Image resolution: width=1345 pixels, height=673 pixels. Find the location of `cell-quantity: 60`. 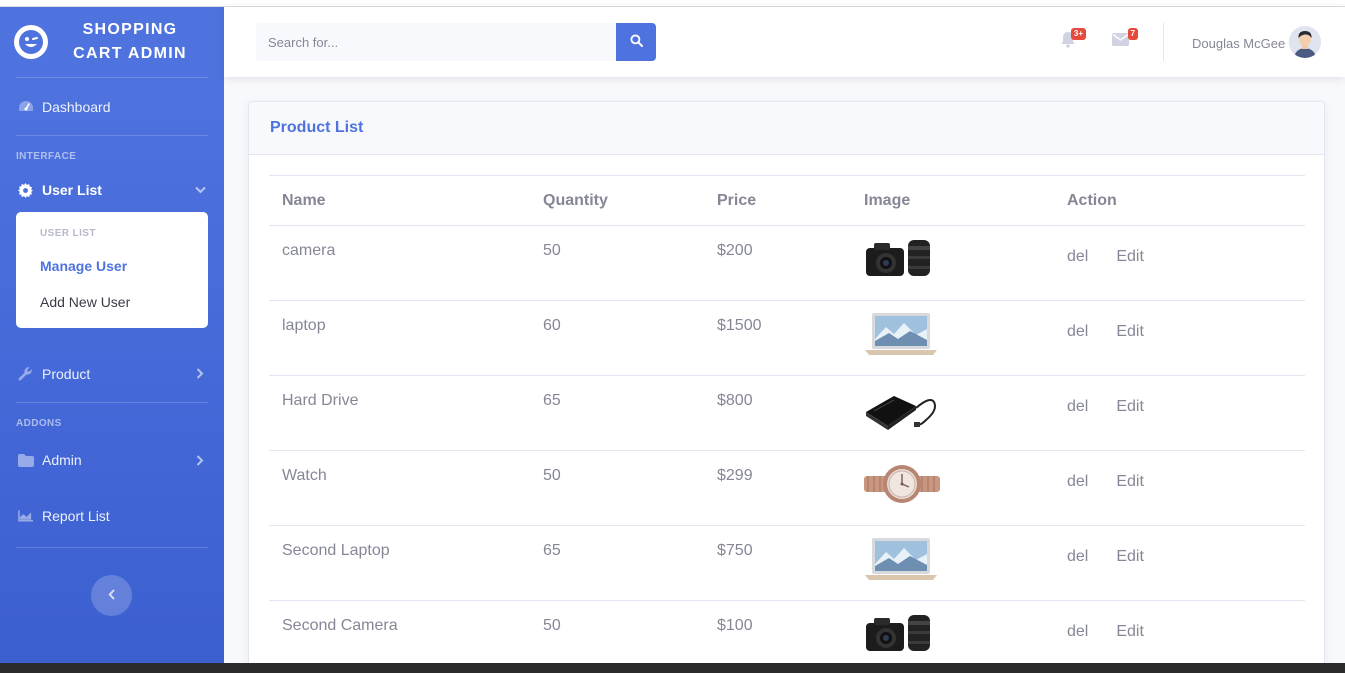

cell-quantity: 60 is located at coordinates (617, 338).